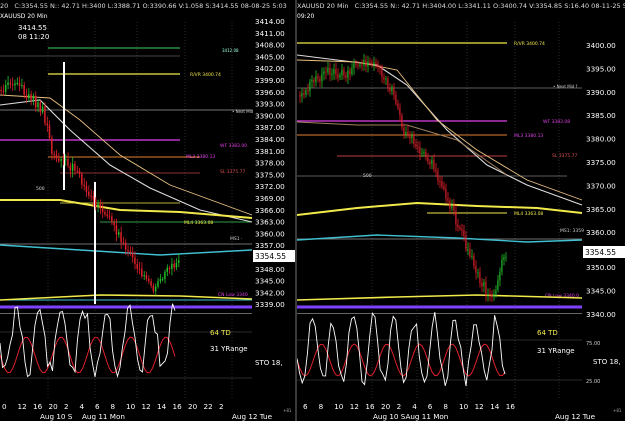 This screenshot has width=625, height=421. Describe the element at coordinates (146, 406) in the screenshot. I see `left-x-tick: 12` at that location.